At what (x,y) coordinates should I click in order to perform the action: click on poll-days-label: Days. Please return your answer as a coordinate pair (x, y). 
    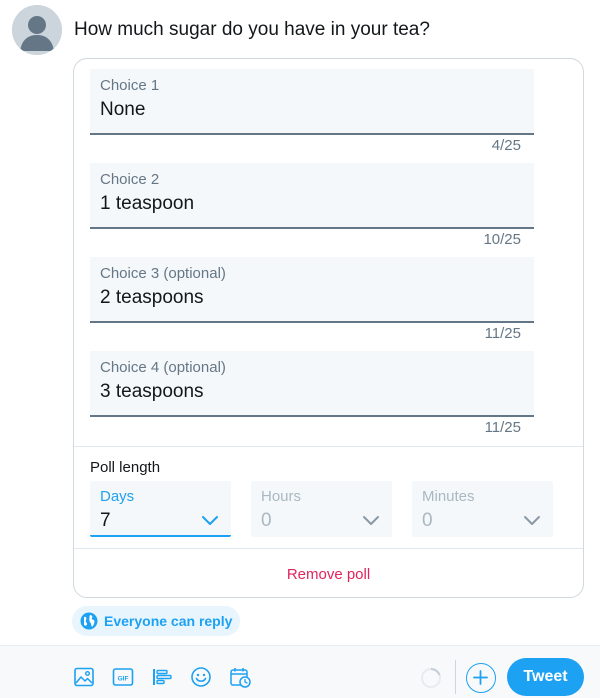
    Looking at the image, I should click on (117, 496).